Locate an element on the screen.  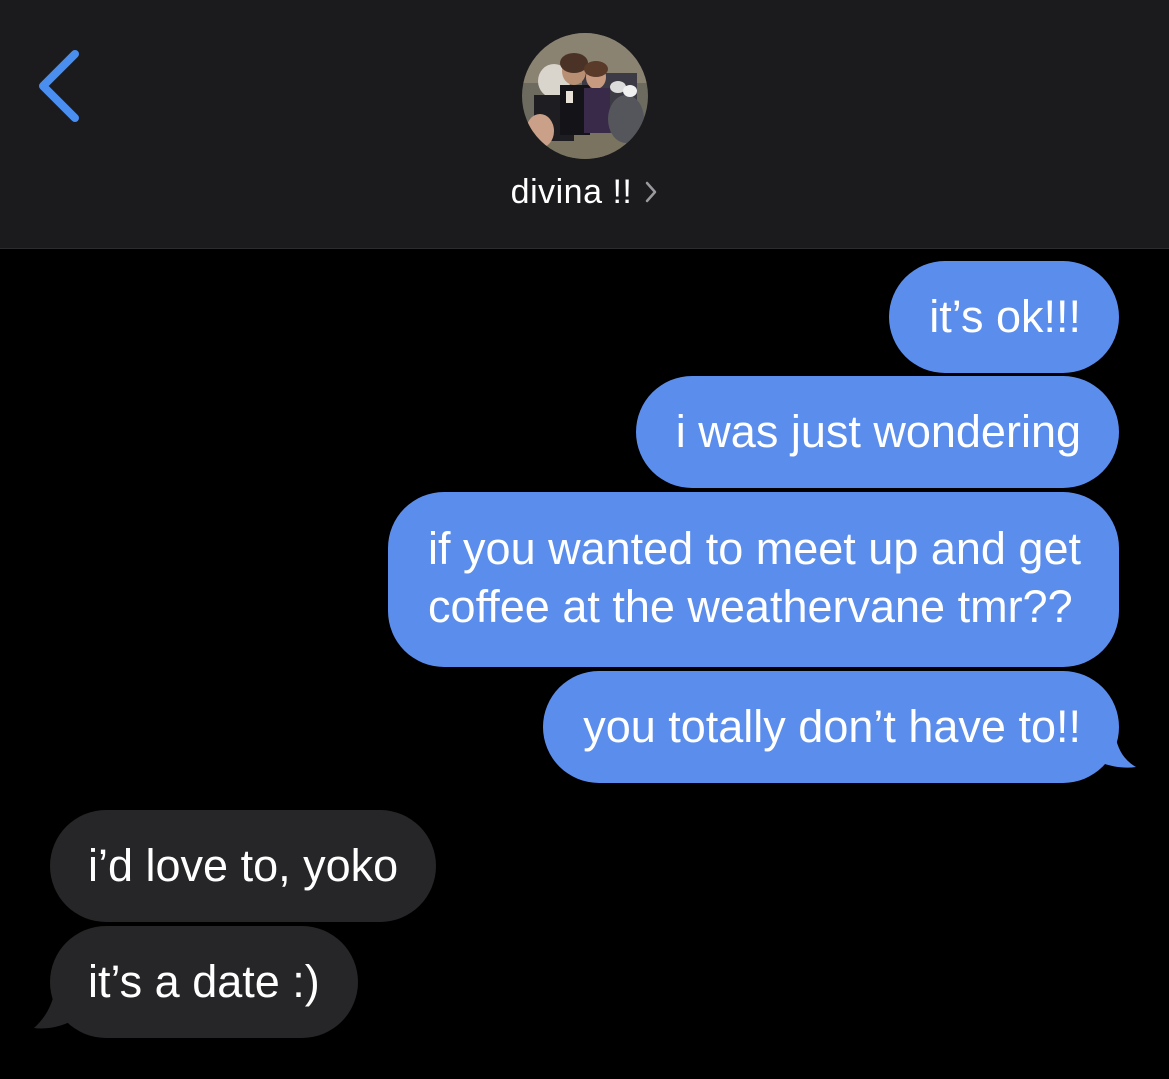
contact-name: divina !! is located at coordinates (571, 191).